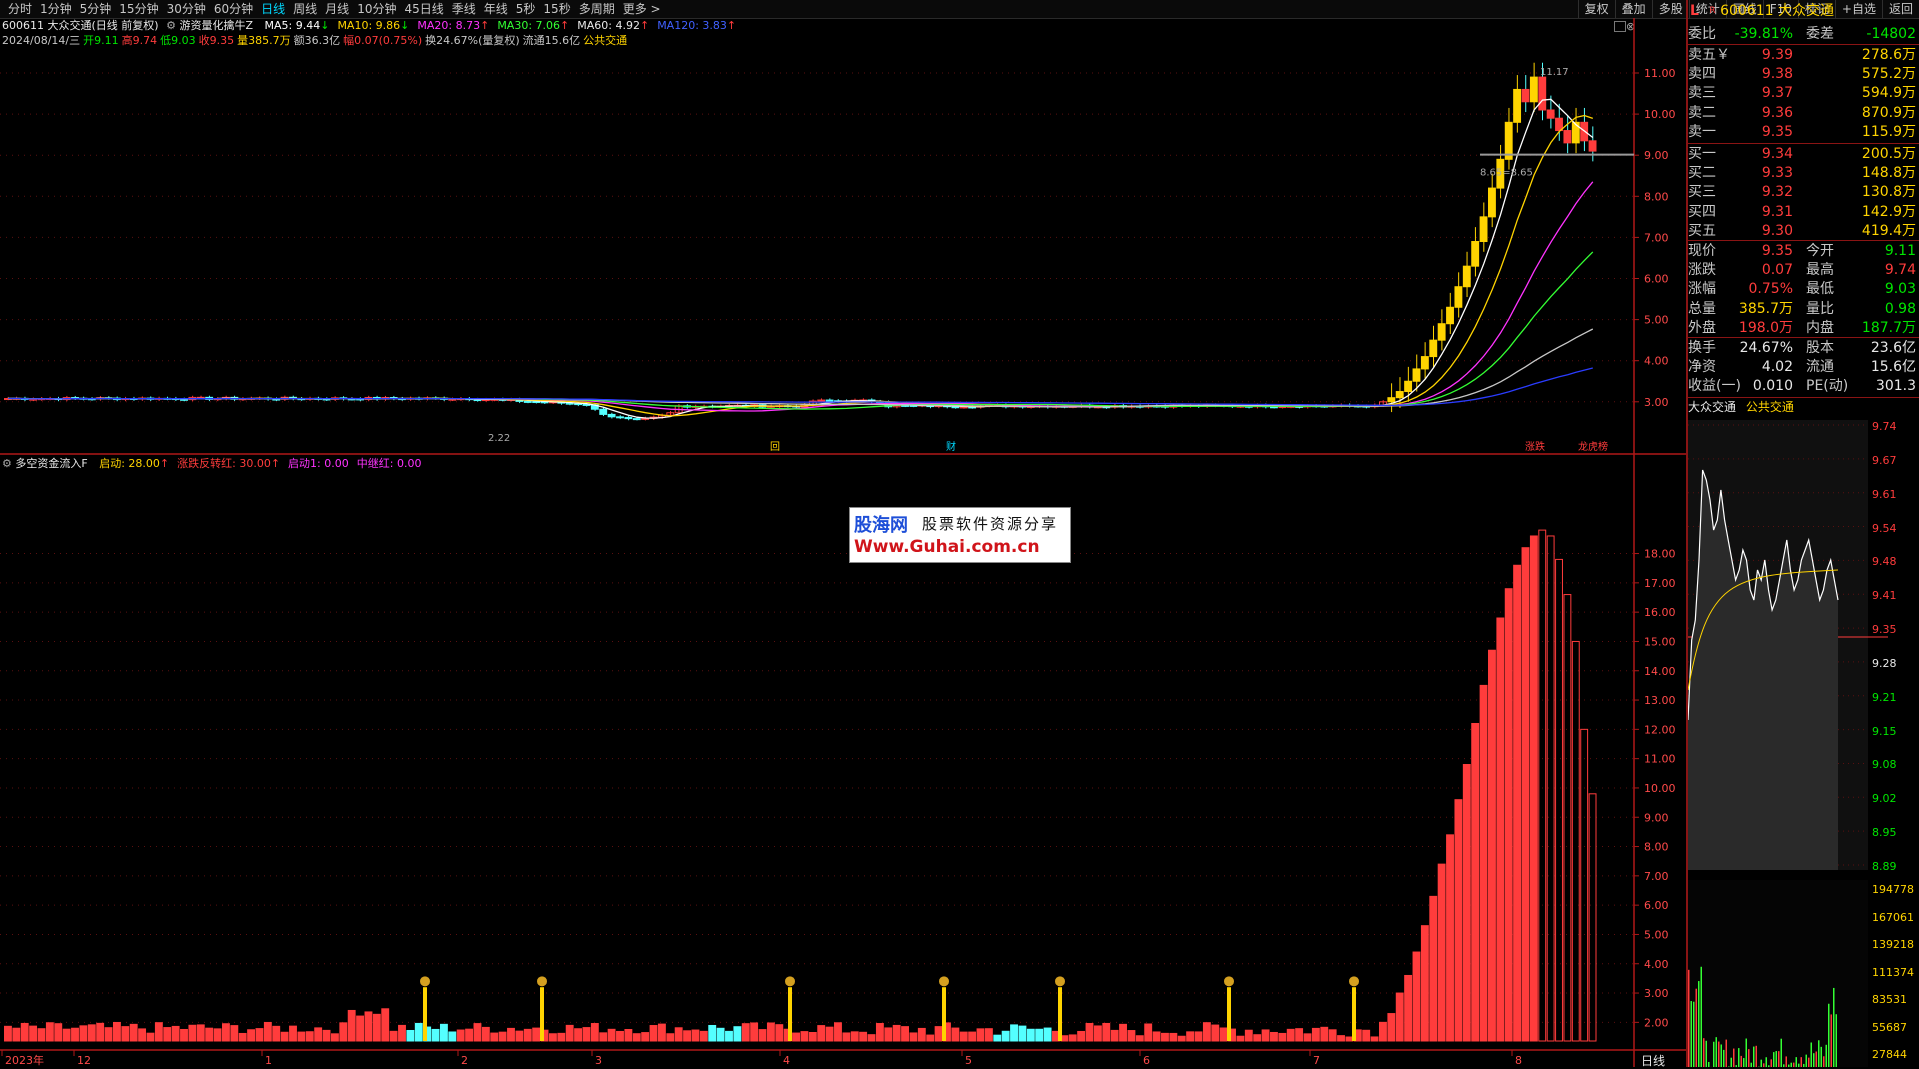 The height and width of the screenshot is (1069, 1919). What do you see at coordinates (1777, 367) in the screenshot?
I see `stat-value: 4.02` at bounding box center [1777, 367].